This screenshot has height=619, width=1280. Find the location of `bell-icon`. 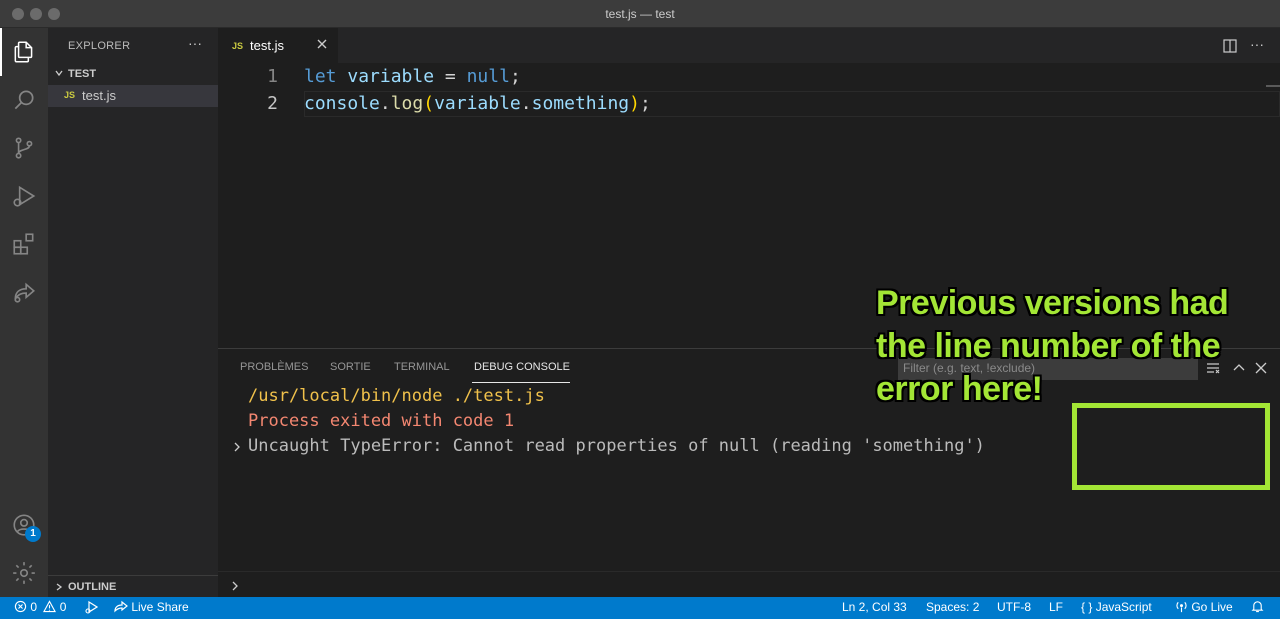

bell-icon is located at coordinates (1257, 607).